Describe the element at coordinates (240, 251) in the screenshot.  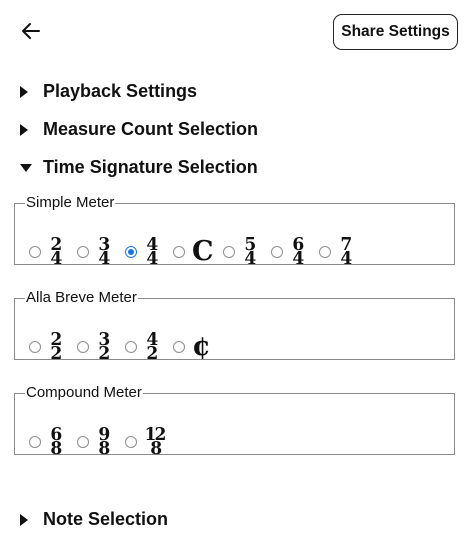
I see `time-sig-5-4-option: 54` at that location.